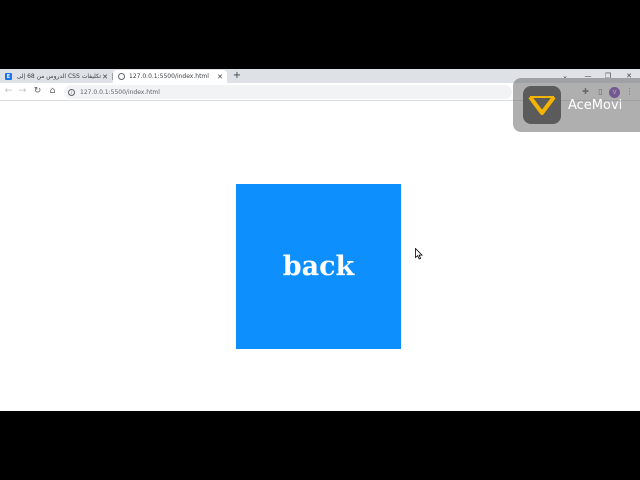  I want to click on flip-card-back: back, so click(318, 266).